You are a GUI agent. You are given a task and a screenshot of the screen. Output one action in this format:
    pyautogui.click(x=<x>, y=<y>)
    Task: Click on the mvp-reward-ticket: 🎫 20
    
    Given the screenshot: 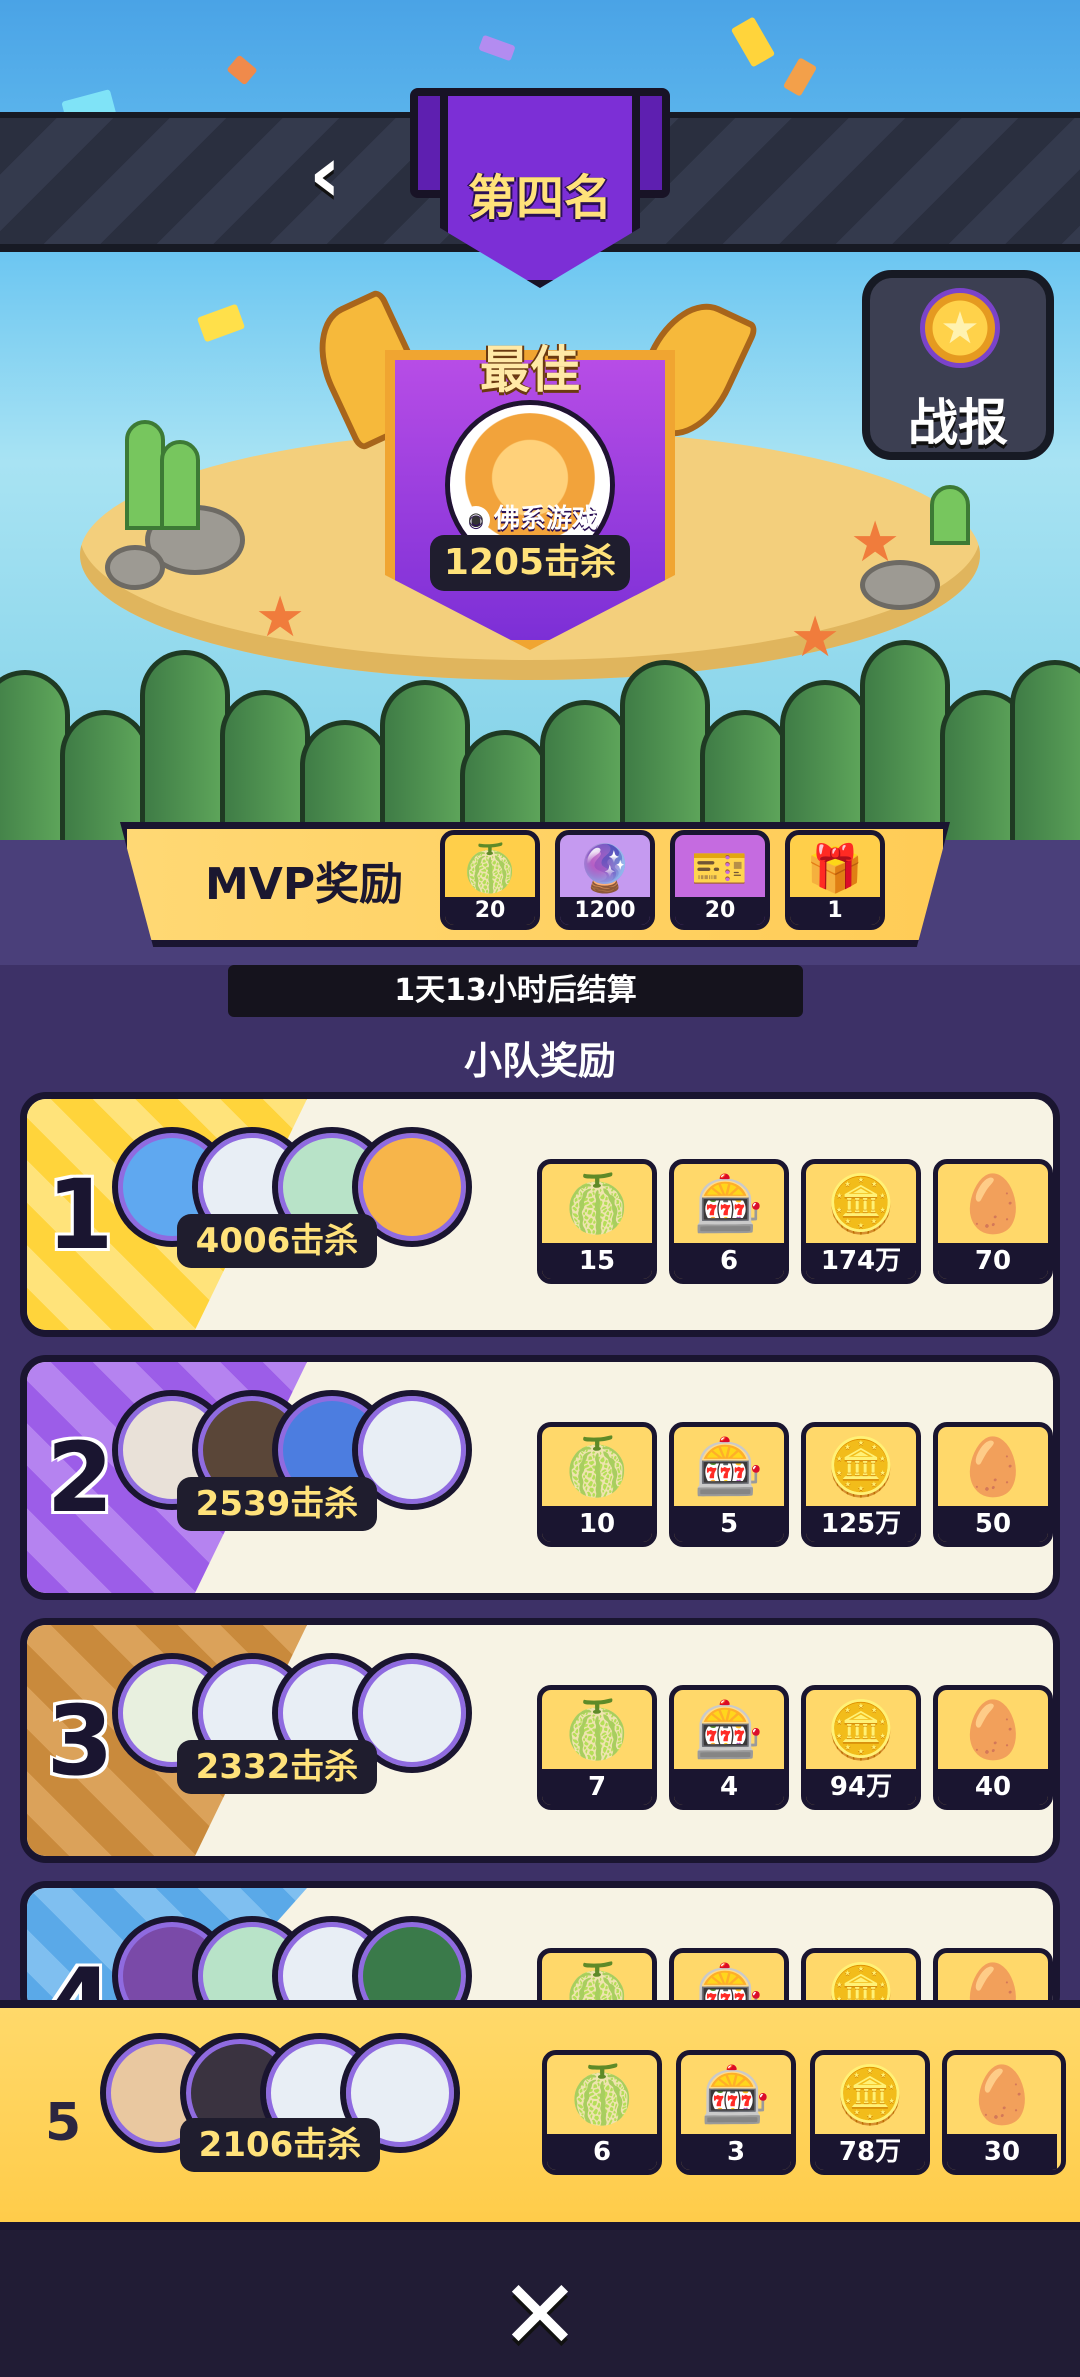 What is the action you would take?
    pyautogui.click(x=720, y=880)
    